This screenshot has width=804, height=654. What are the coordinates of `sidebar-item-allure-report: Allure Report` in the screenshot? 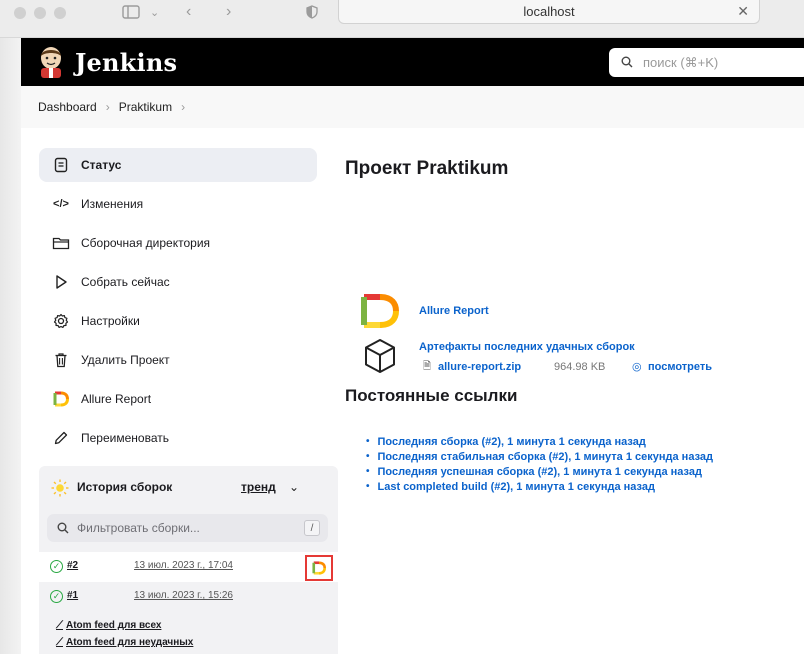 It's located at (178, 399).